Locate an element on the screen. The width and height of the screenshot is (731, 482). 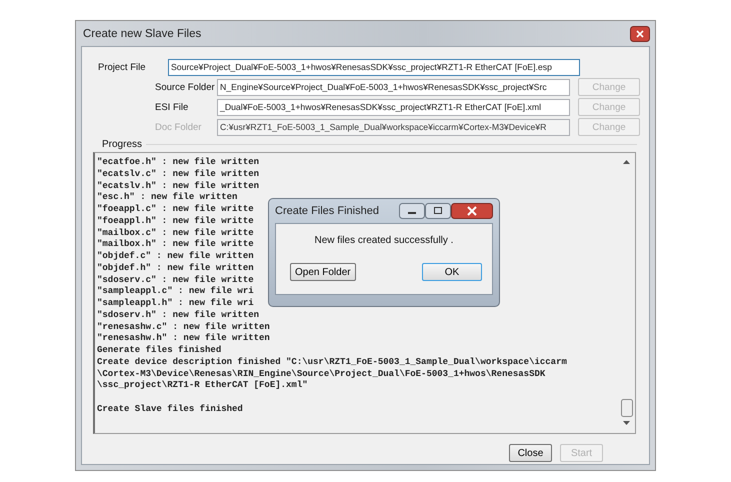
progress-label: Progress is located at coordinates (122, 144).